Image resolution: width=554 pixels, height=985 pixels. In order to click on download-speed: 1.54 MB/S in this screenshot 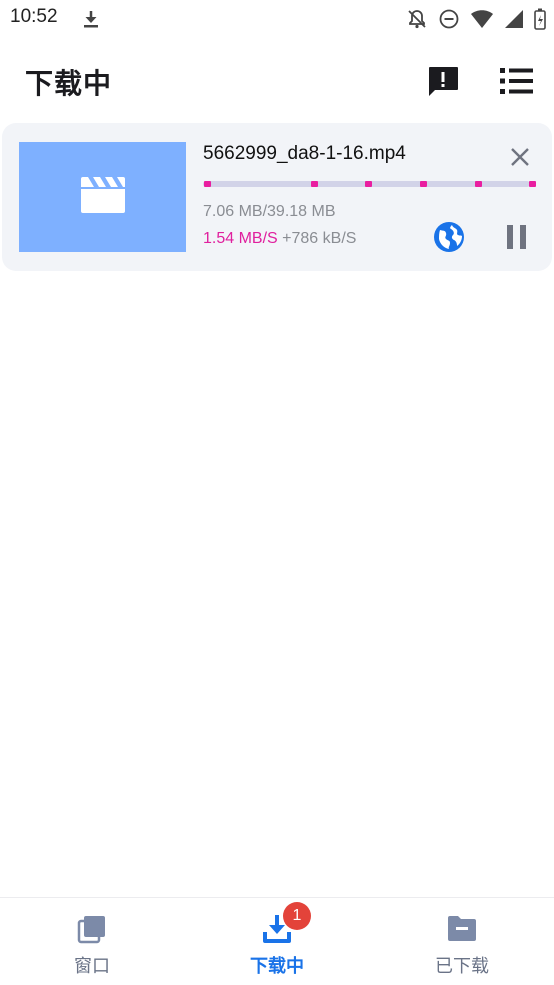, I will do `click(240, 238)`.